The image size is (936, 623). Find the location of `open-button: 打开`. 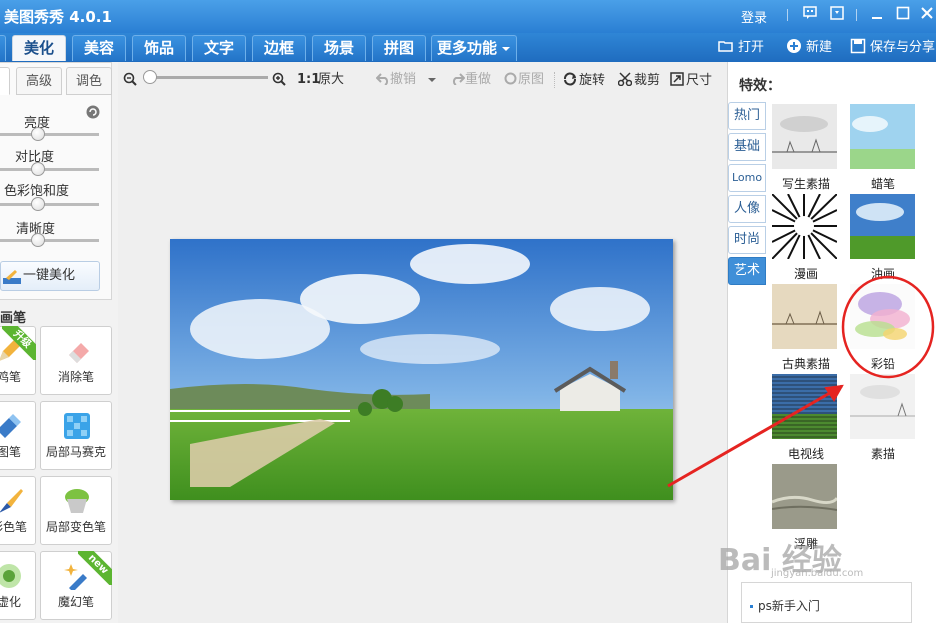

open-button: 打开 is located at coordinates (741, 47).